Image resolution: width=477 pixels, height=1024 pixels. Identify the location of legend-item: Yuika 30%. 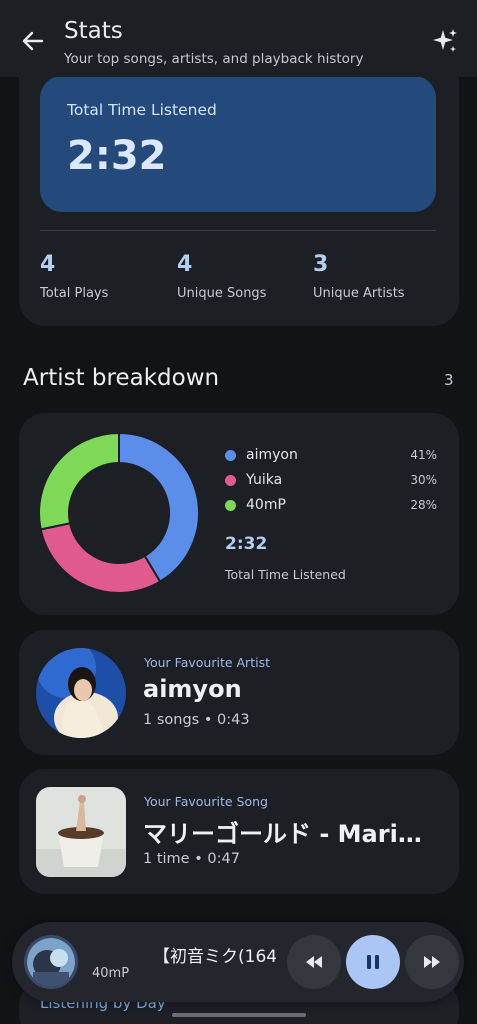
(331, 481).